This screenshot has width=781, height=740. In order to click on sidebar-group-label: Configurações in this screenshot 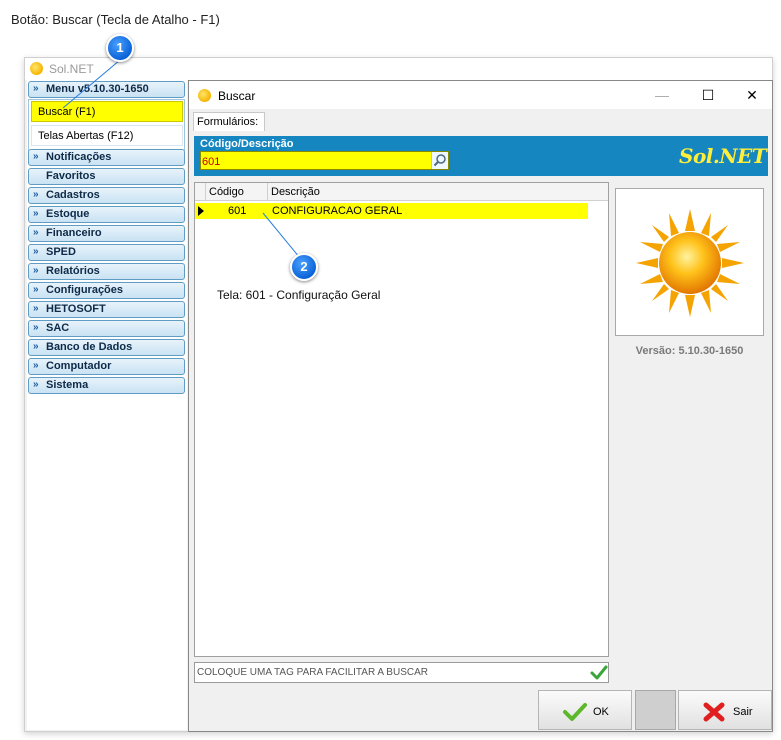, I will do `click(85, 290)`.